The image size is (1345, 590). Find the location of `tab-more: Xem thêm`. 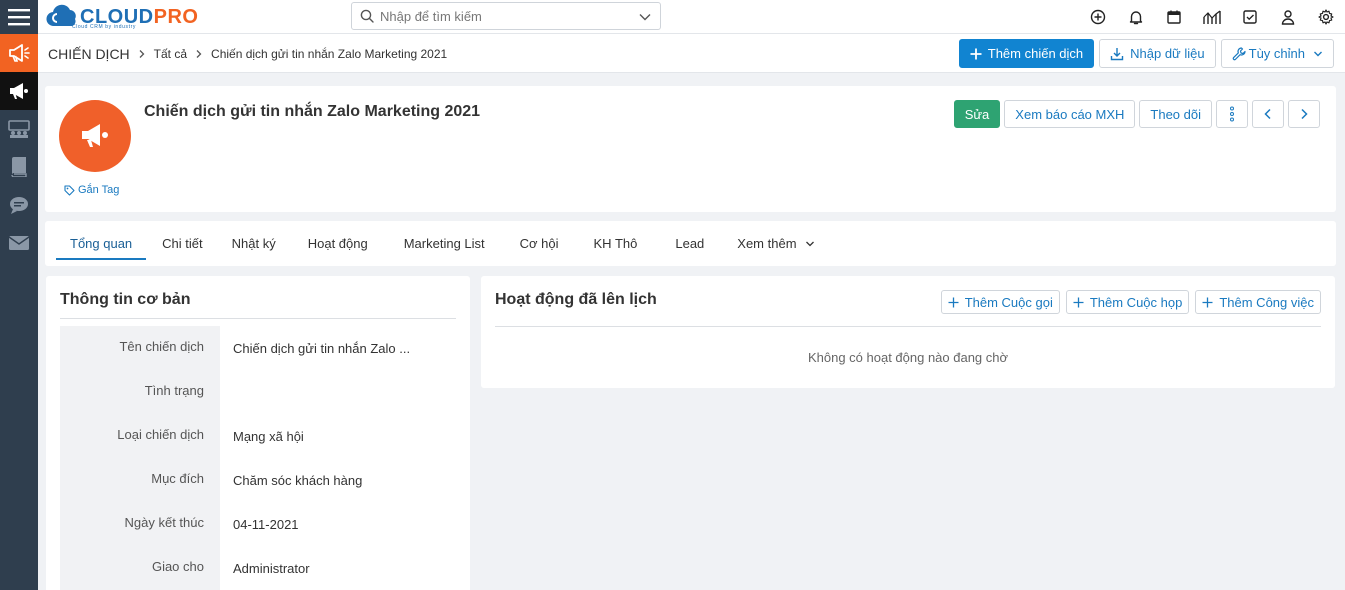

tab-more: Xem thêm is located at coordinates (774, 243).